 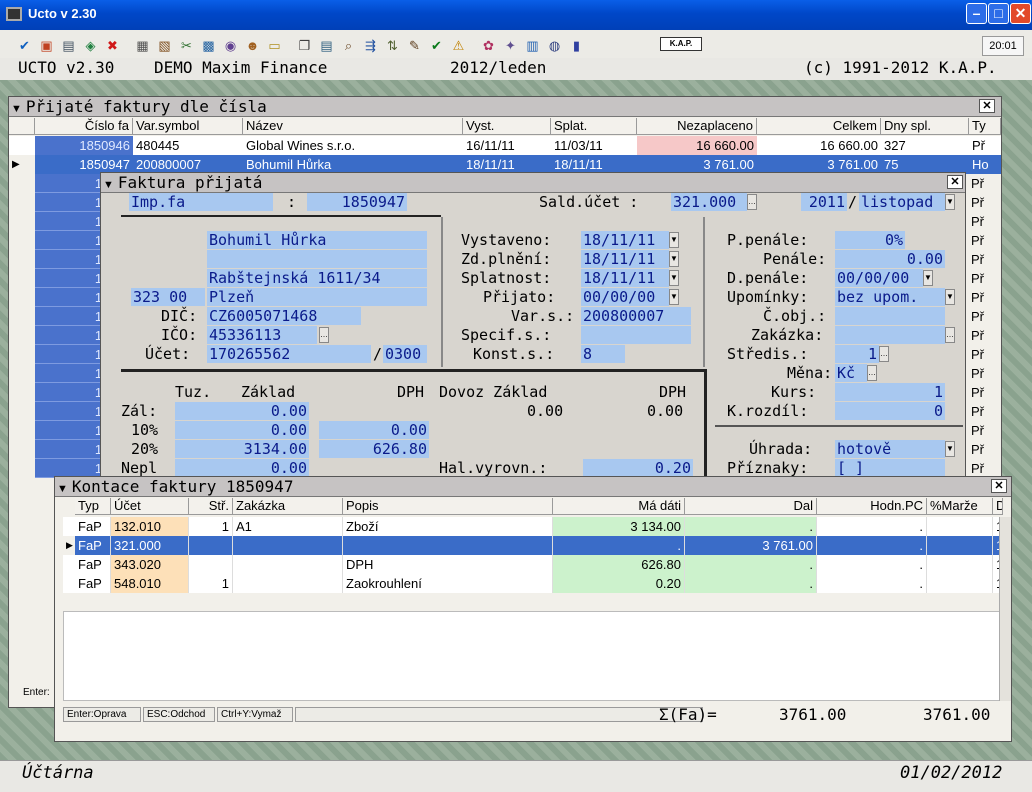 I want to click on col-zakazka: Zakázka, so click(x=288, y=506).